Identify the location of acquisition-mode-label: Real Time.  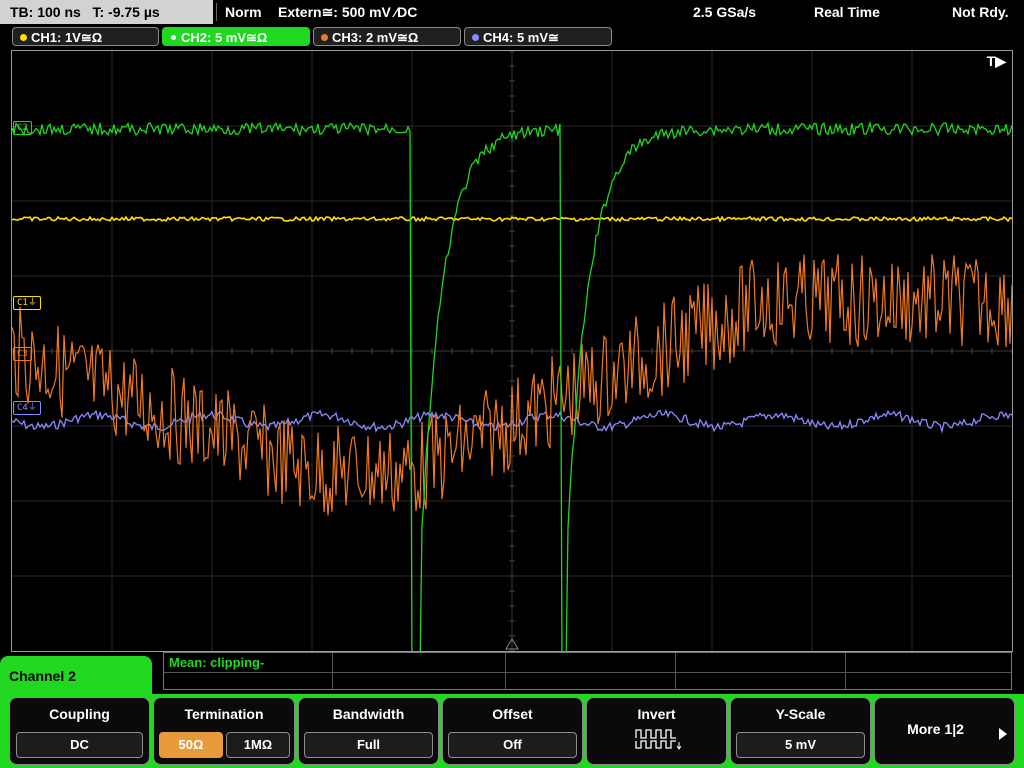
(847, 12).